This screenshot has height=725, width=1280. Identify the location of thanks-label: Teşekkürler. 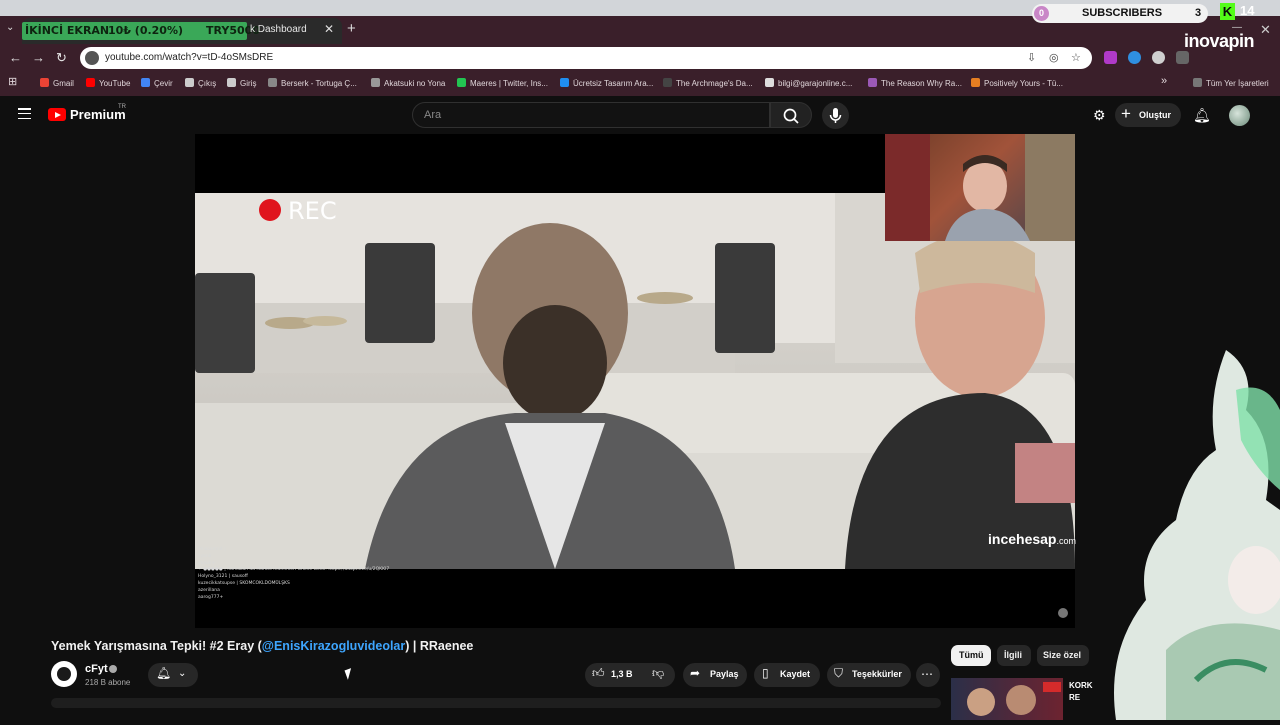
(877, 674).